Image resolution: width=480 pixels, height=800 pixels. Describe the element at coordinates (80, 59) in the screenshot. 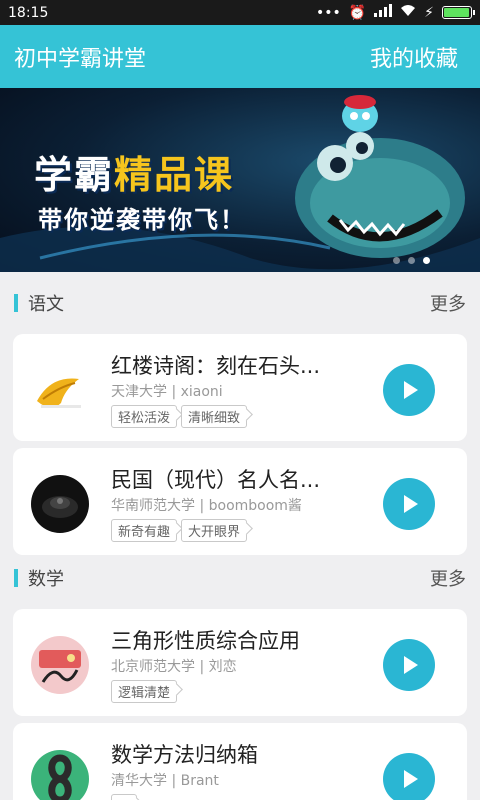

I see `app-title: 初中学霸讲堂` at that location.